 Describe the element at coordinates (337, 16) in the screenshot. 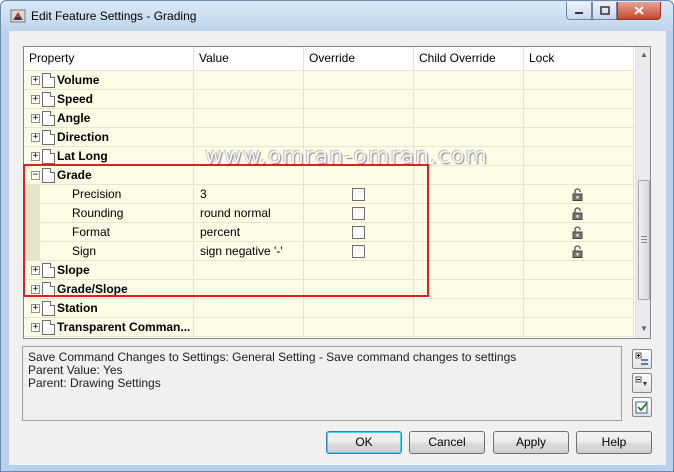

I see `title-bar: Edit Feature Settings - Grading` at that location.